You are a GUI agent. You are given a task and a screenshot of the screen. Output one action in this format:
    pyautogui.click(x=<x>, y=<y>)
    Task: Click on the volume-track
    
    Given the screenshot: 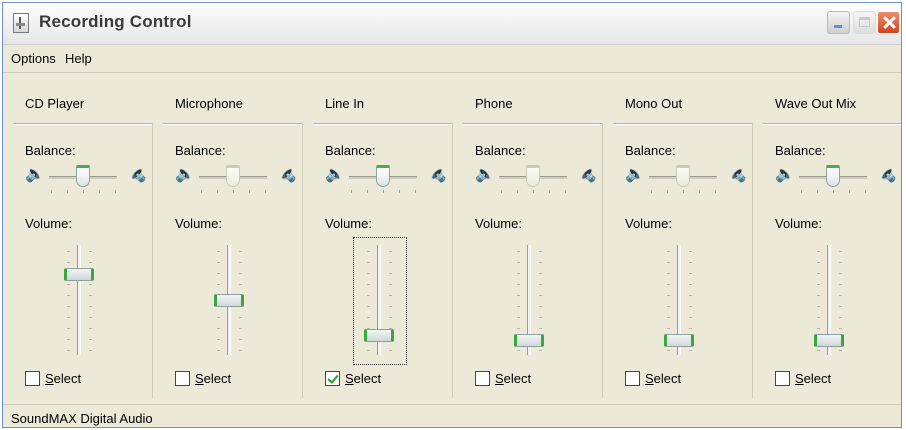 What is the action you would take?
    pyautogui.click(x=79, y=300)
    